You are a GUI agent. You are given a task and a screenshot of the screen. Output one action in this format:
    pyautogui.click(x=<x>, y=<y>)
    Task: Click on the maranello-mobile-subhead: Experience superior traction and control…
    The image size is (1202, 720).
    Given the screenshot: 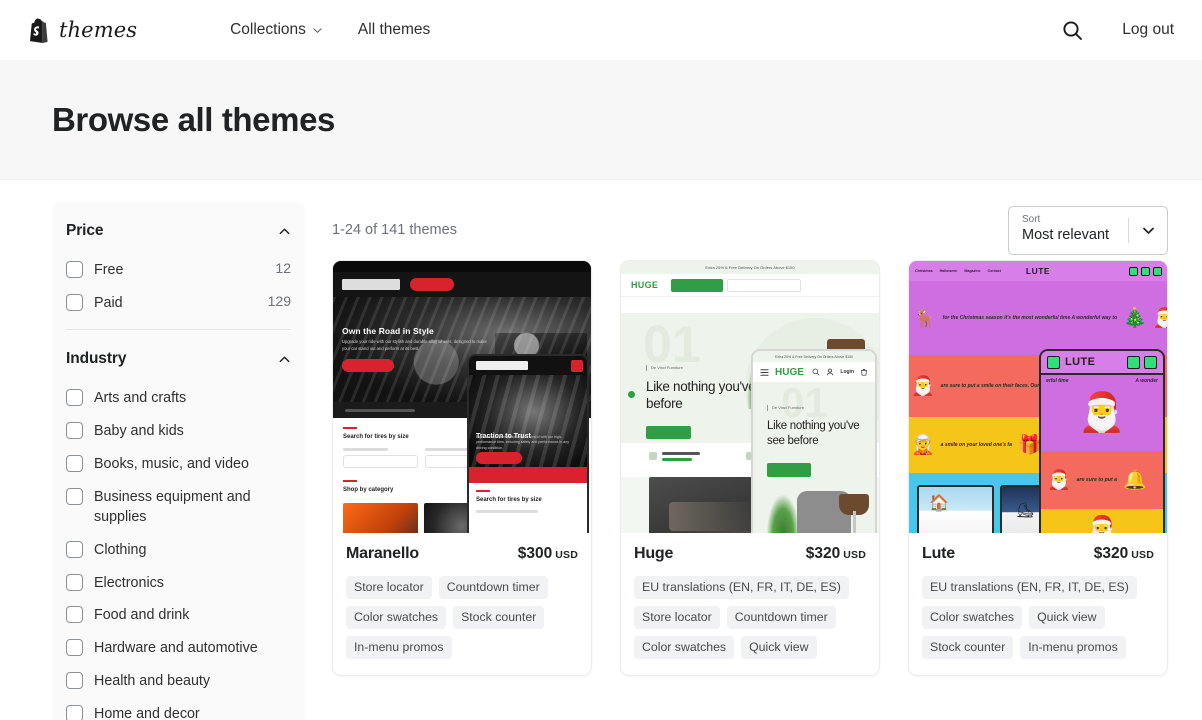 What is the action you would take?
    pyautogui.click(x=523, y=442)
    